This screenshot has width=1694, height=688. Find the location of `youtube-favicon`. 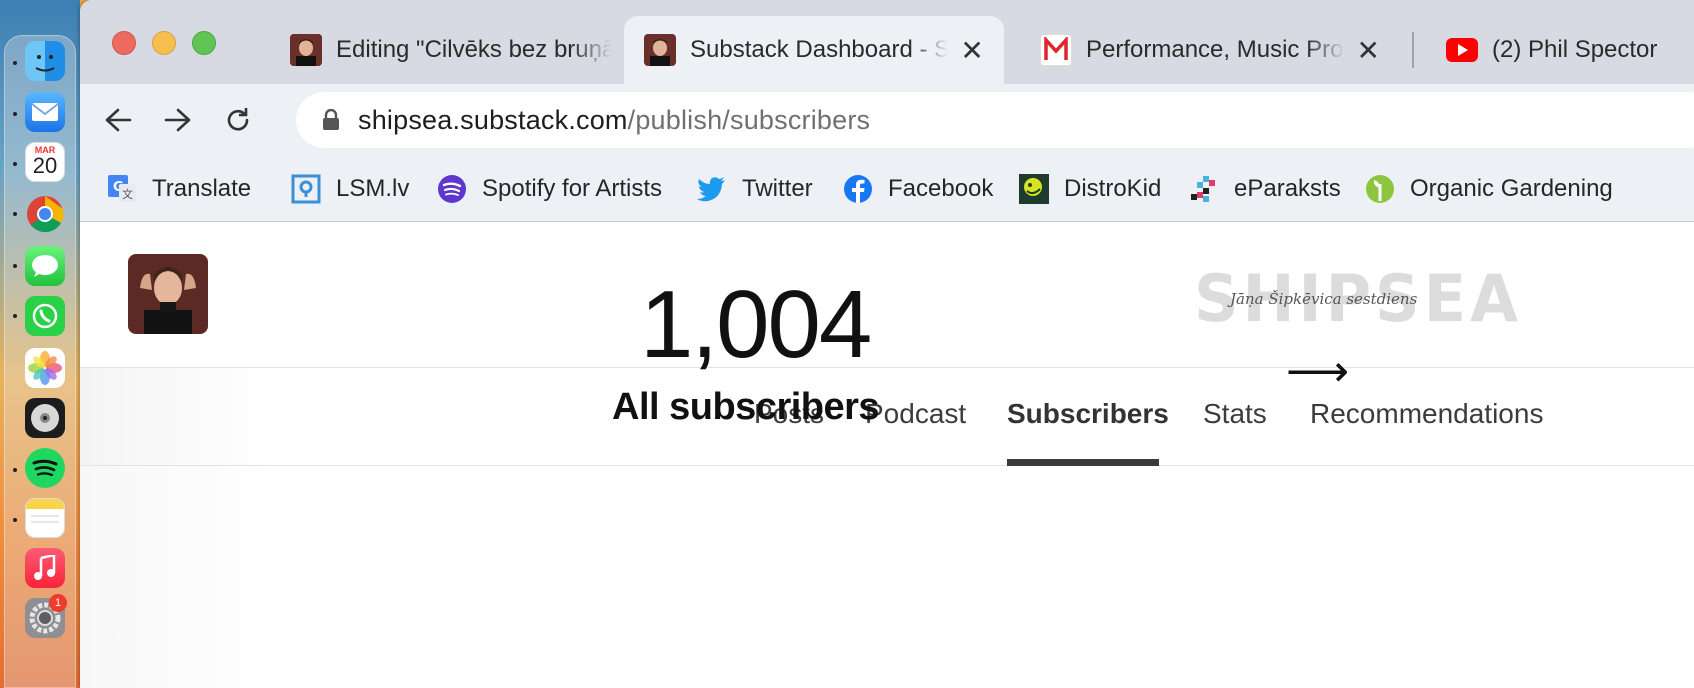

youtube-favicon is located at coordinates (1462, 50).